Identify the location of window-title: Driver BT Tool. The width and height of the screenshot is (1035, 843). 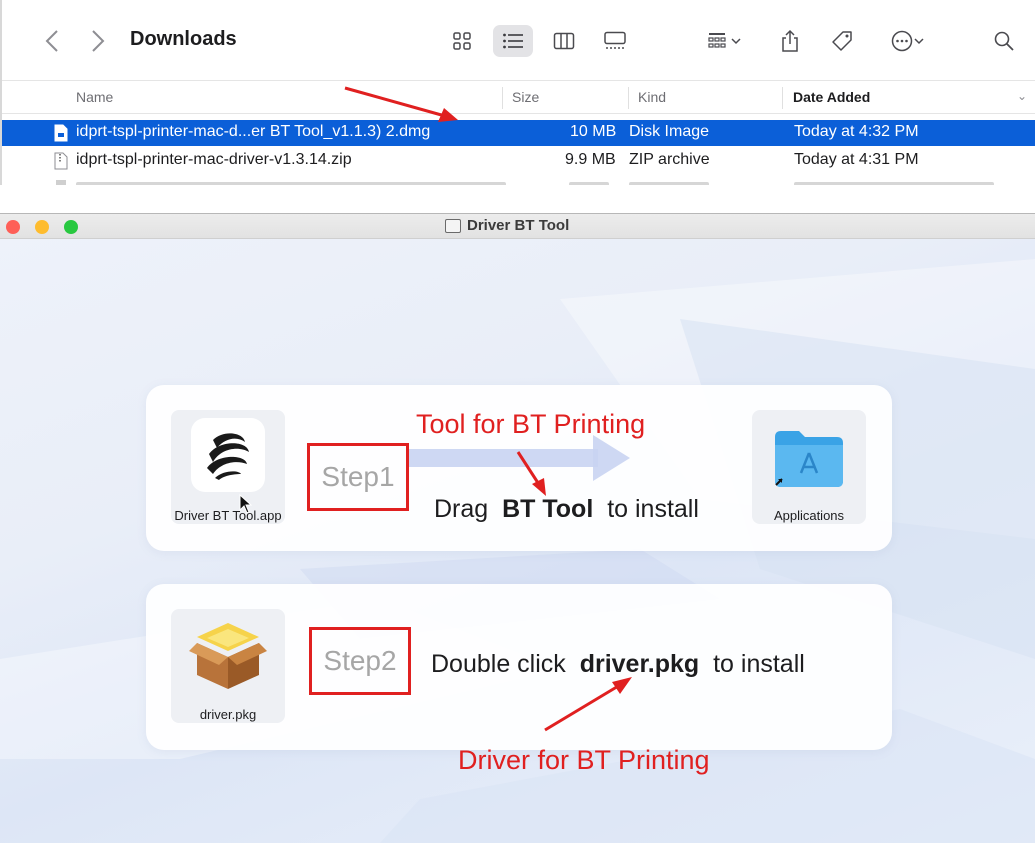
(507, 225).